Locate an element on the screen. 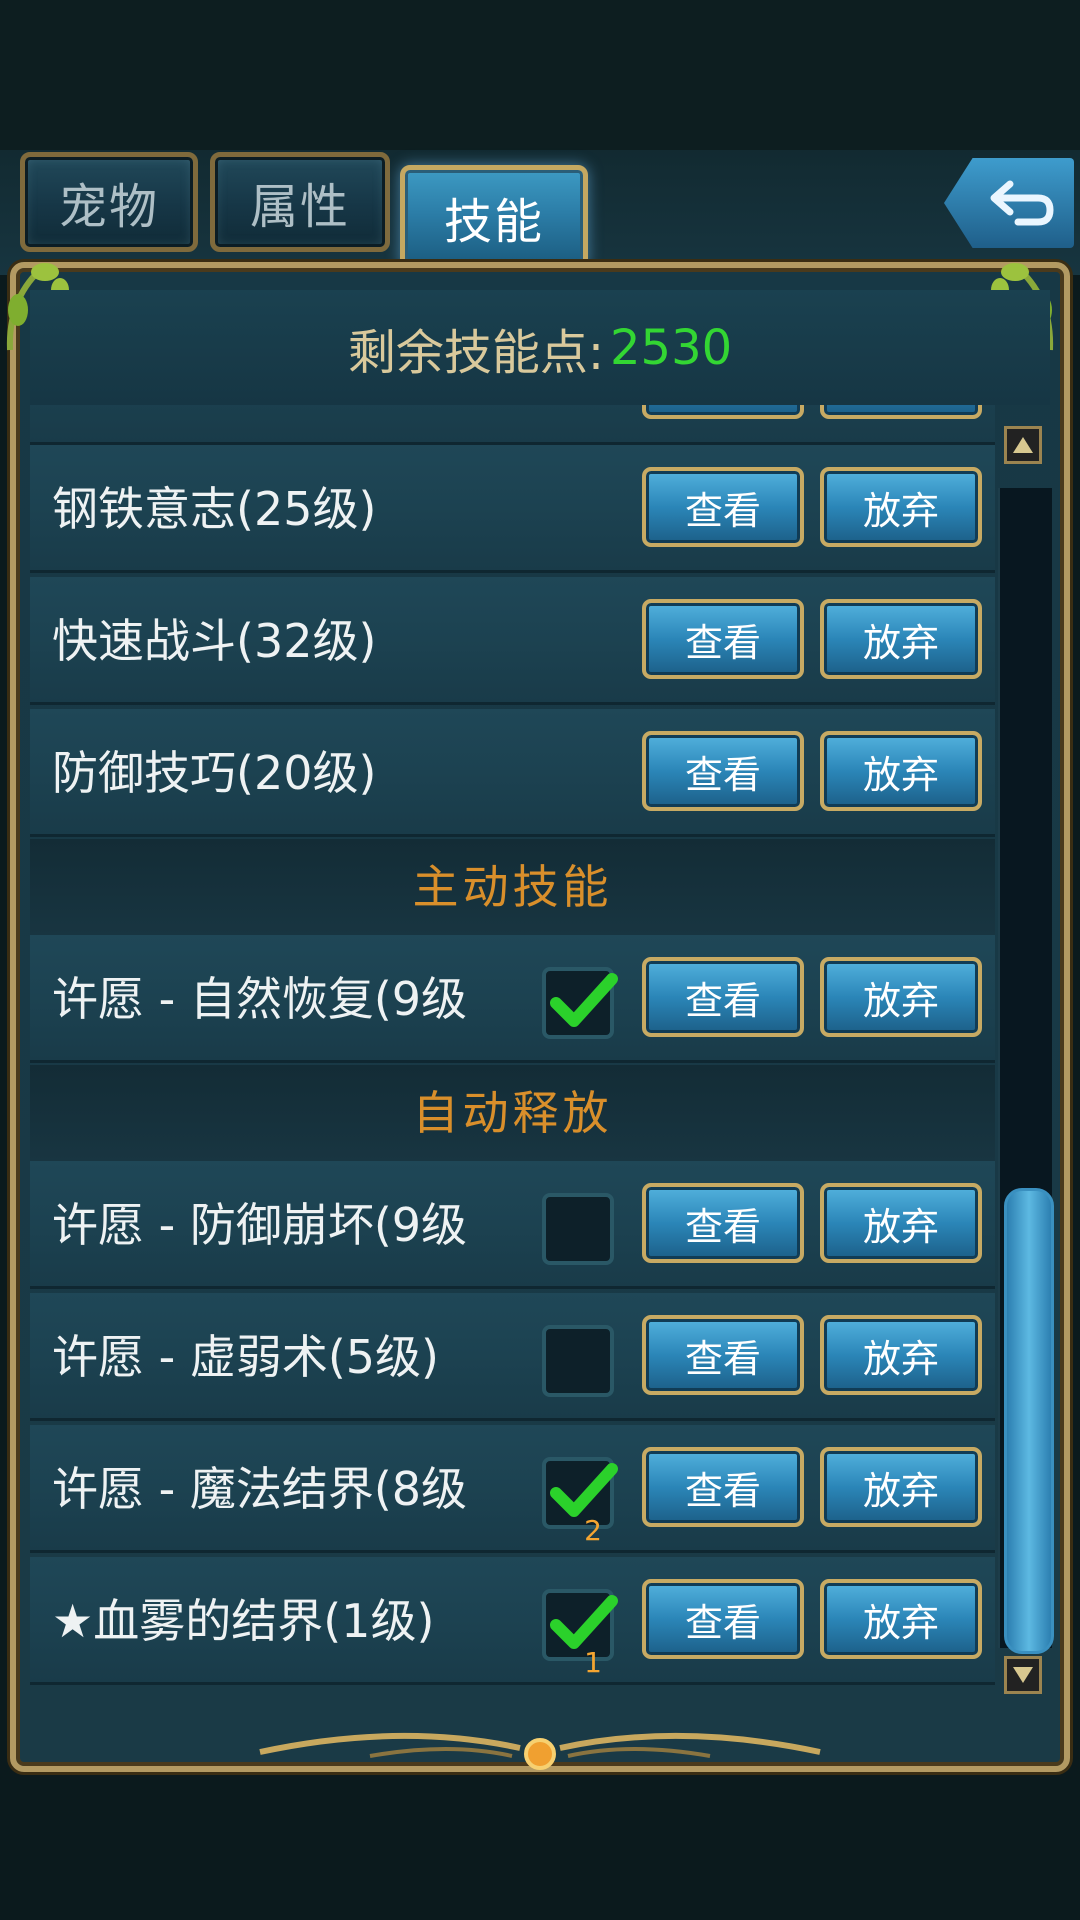 The width and height of the screenshot is (1080, 1920). tab-attributes: 属性 is located at coordinates (300, 202).